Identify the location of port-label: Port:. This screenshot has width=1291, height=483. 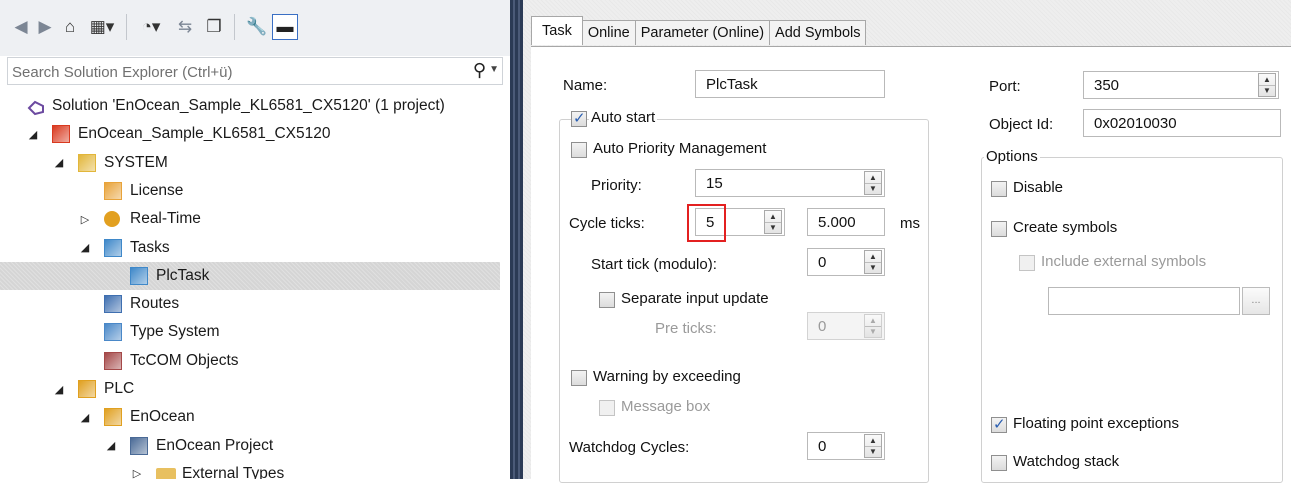
(1005, 86).